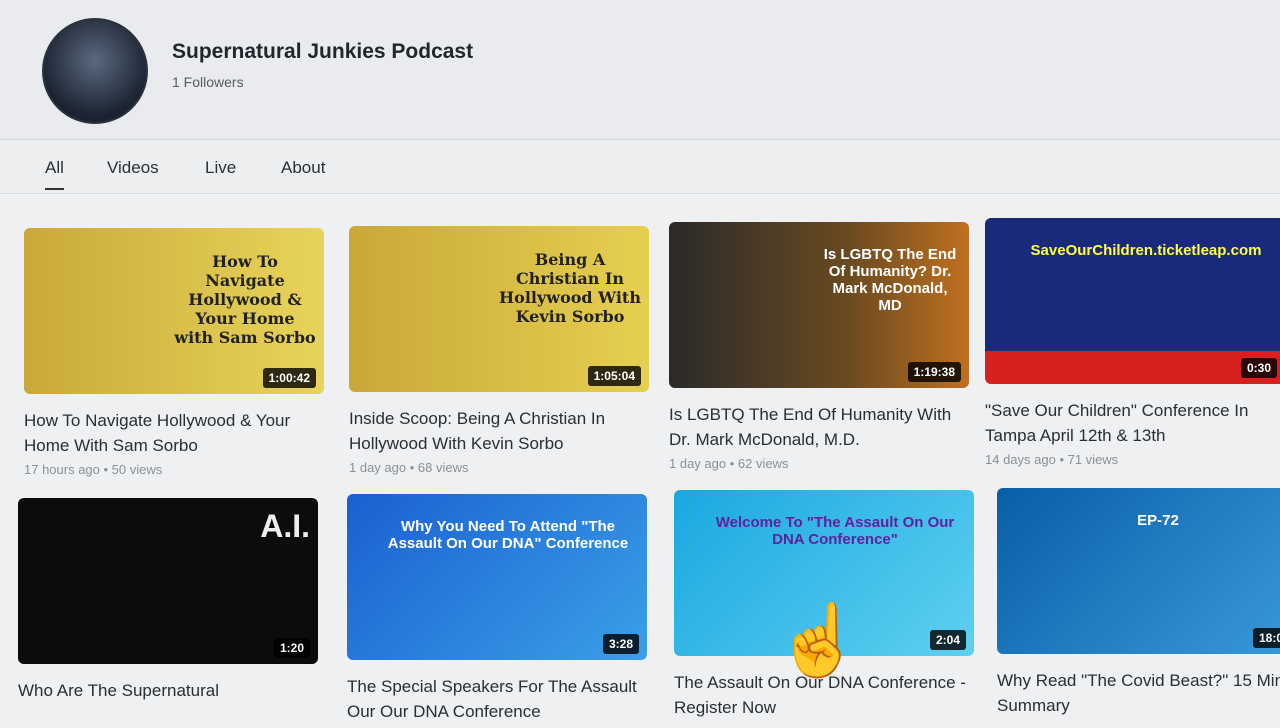 This screenshot has height=728, width=1280. I want to click on video-card: A.I. 1:20 Who Are The Supernatural, so click(168, 602).